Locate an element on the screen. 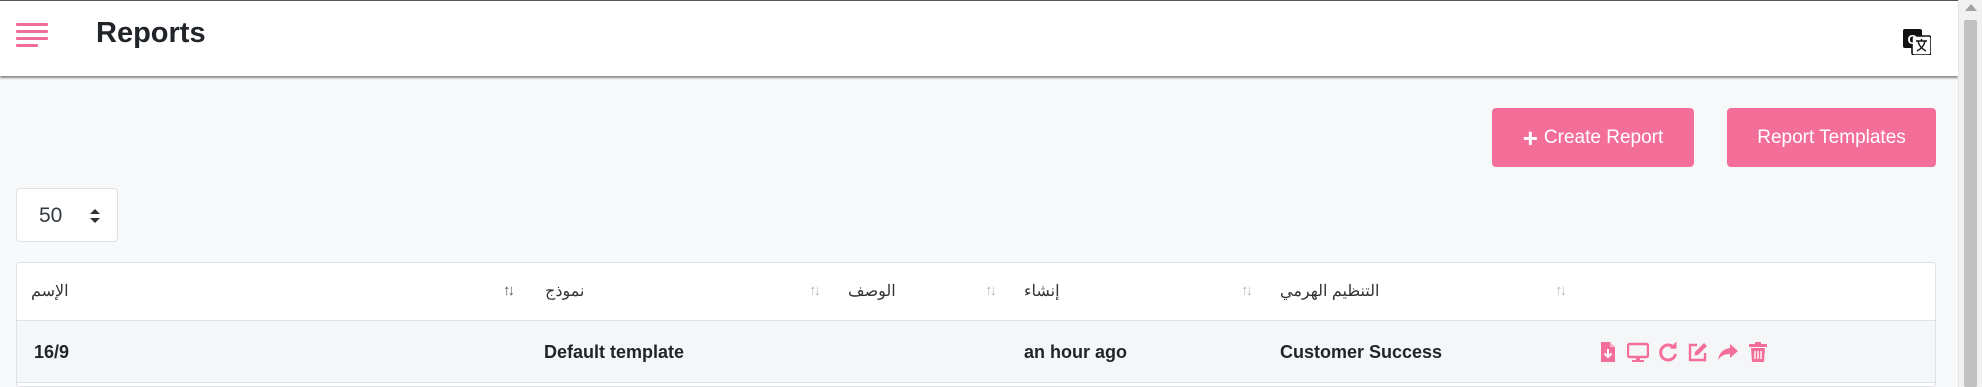 This screenshot has height=387, width=1982. trash-icon is located at coordinates (1758, 352).